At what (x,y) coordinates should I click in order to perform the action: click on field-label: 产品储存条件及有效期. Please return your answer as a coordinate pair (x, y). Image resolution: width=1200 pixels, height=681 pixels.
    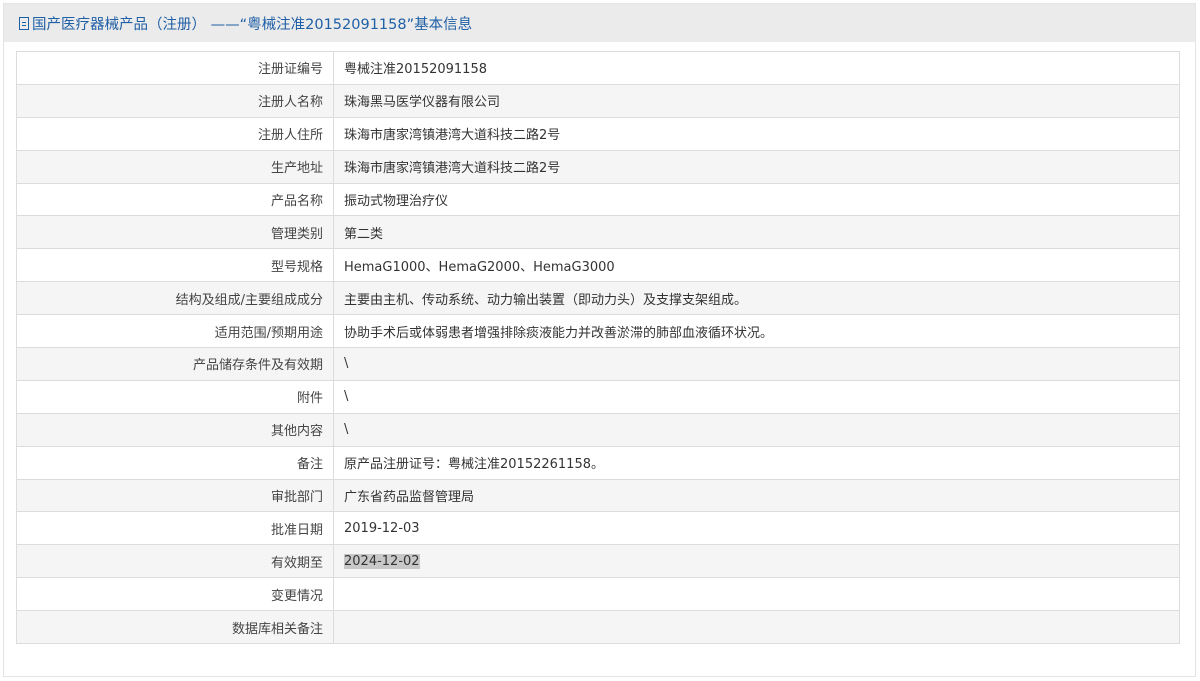
    Looking at the image, I should click on (175, 364).